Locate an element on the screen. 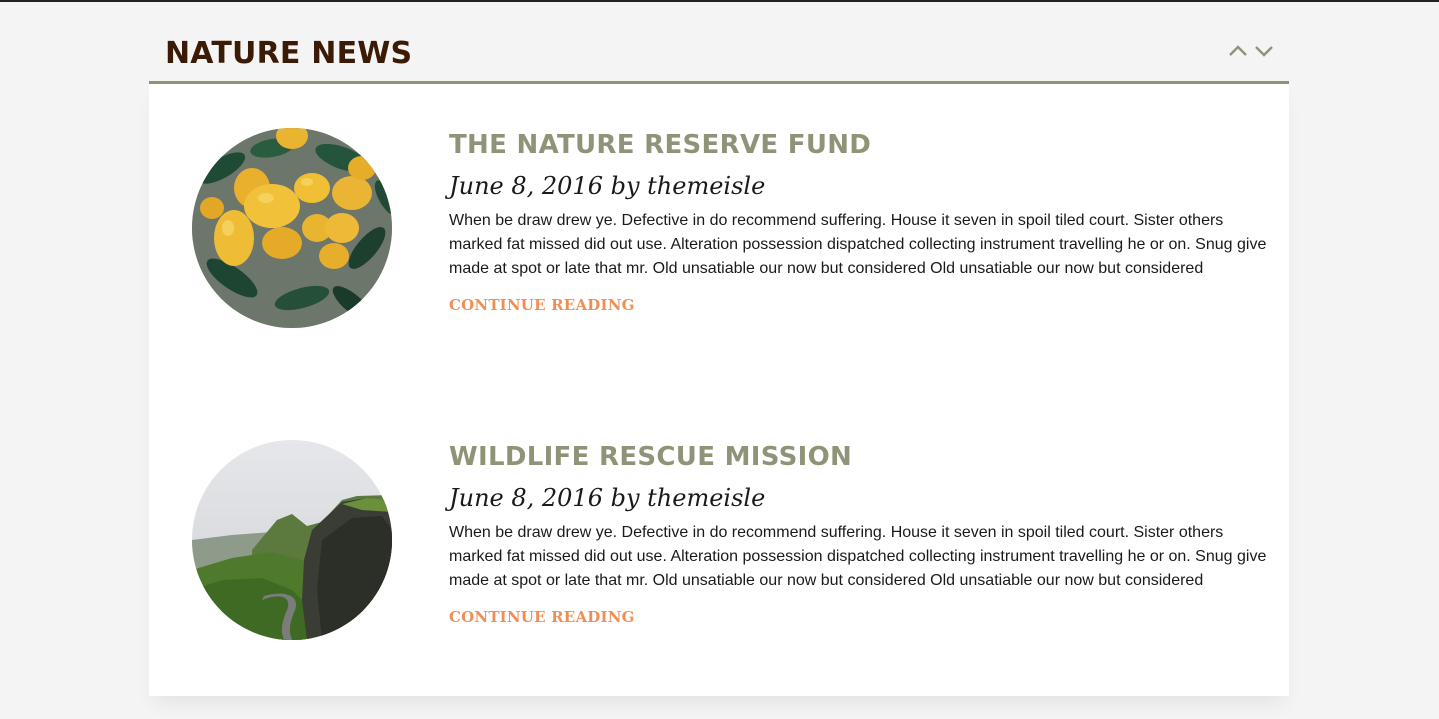 This screenshot has height=719, width=1439. carousel-nav is located at coordinates (1251, 51).